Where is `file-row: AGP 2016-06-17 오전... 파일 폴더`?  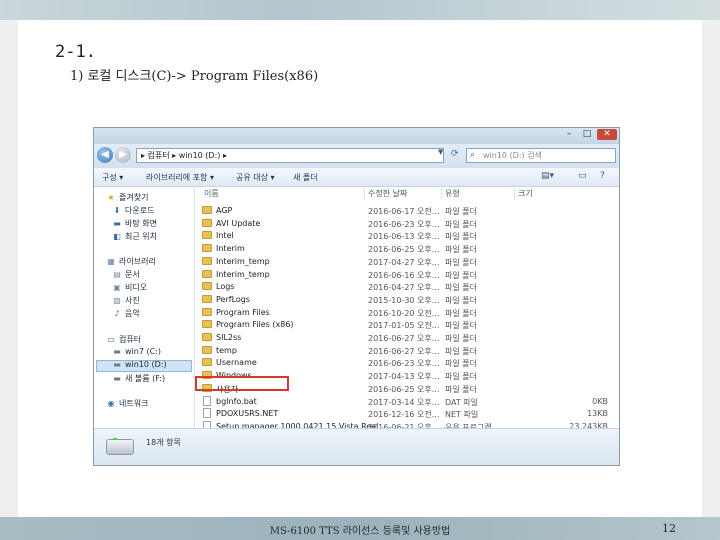
file-row: AGP 2016-06-17 오전... 파일 폴더 is located at coordinates (408, 210).